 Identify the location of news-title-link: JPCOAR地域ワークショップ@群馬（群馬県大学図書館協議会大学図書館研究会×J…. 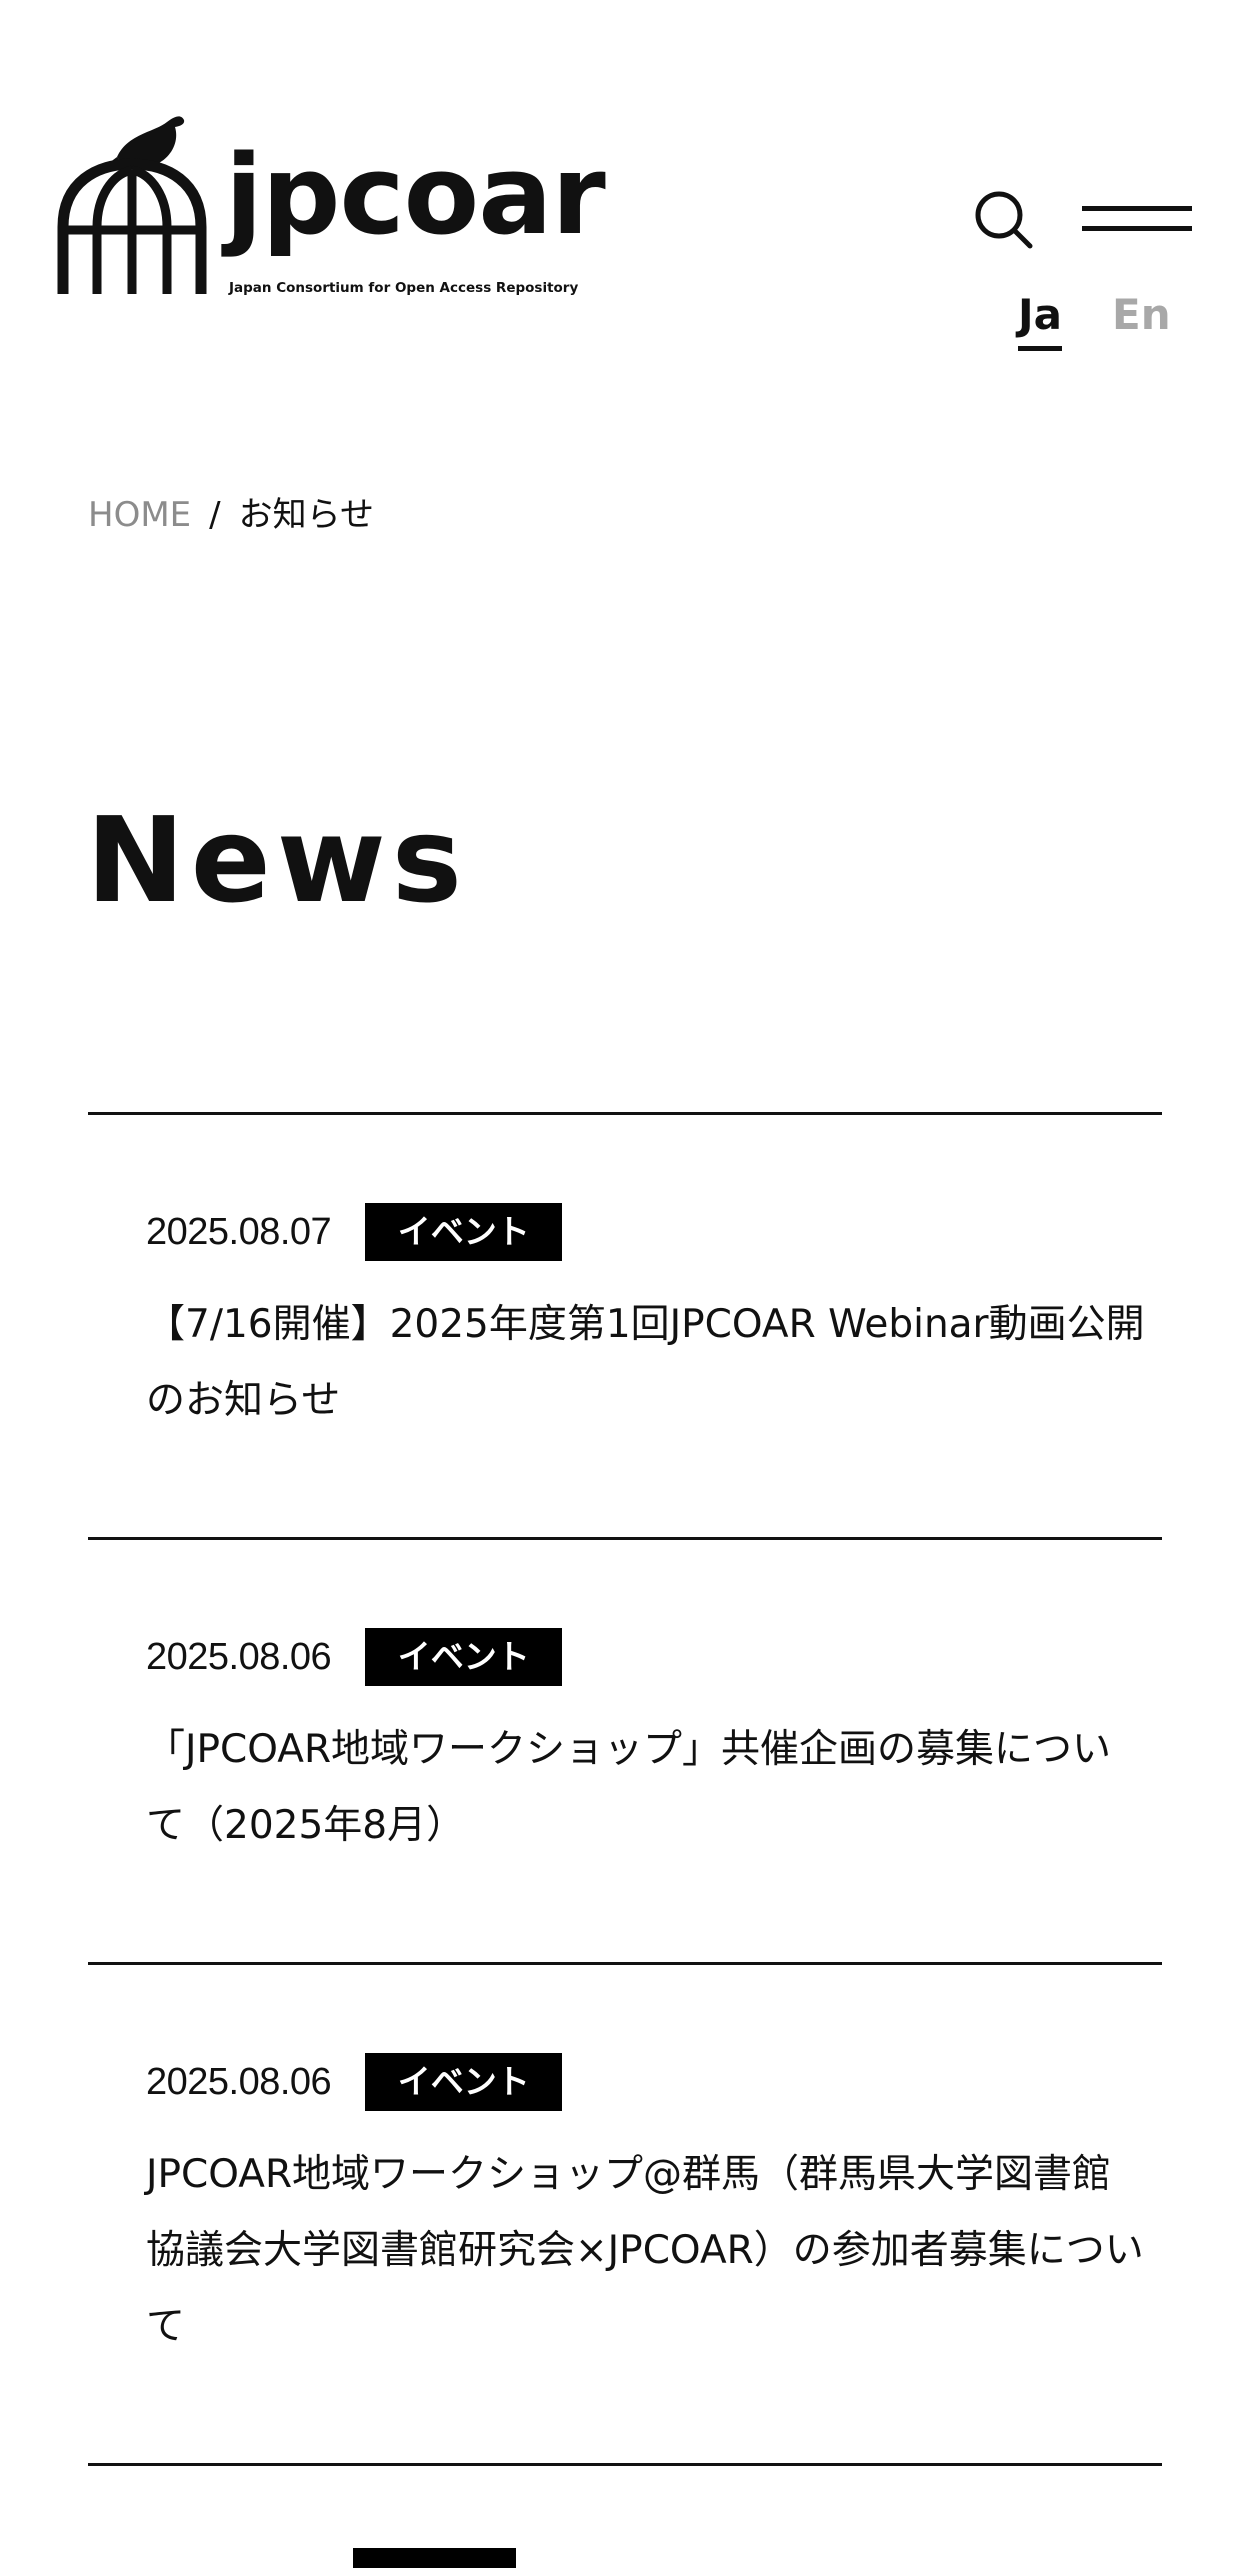
(646, 2251).